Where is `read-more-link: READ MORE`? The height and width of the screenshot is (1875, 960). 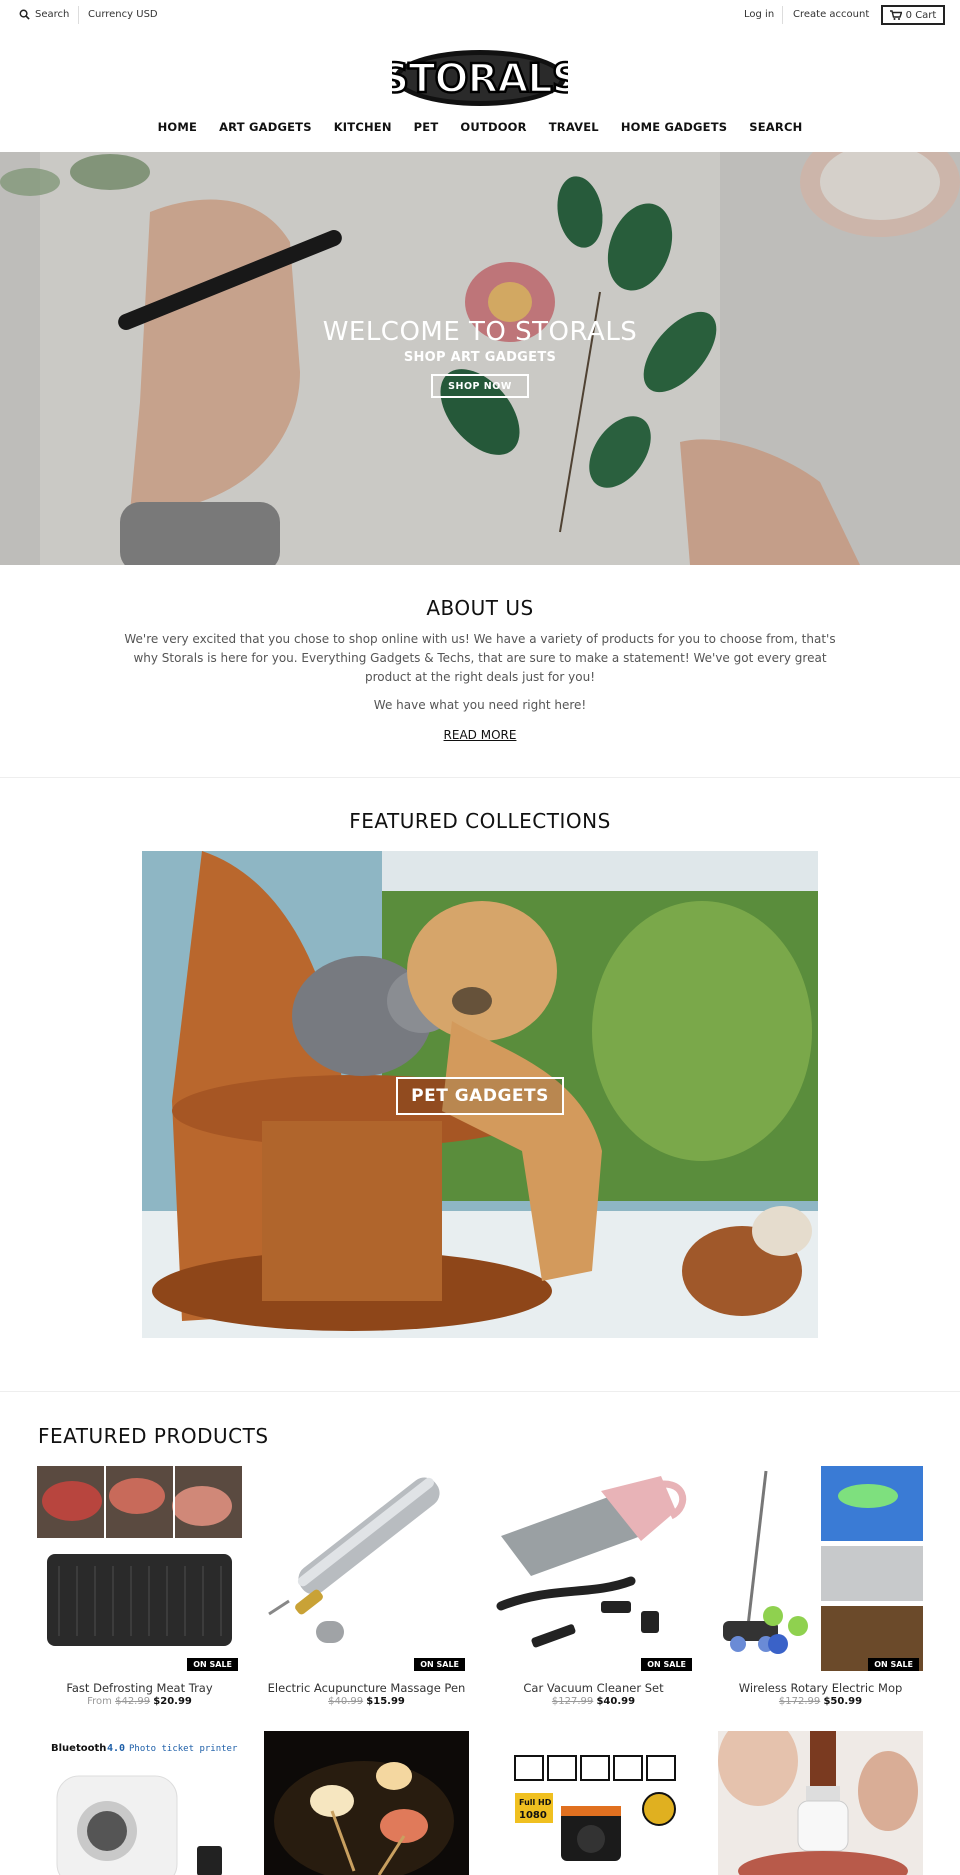
read-more-link: READ MORE is located at coordinates (480, 735).